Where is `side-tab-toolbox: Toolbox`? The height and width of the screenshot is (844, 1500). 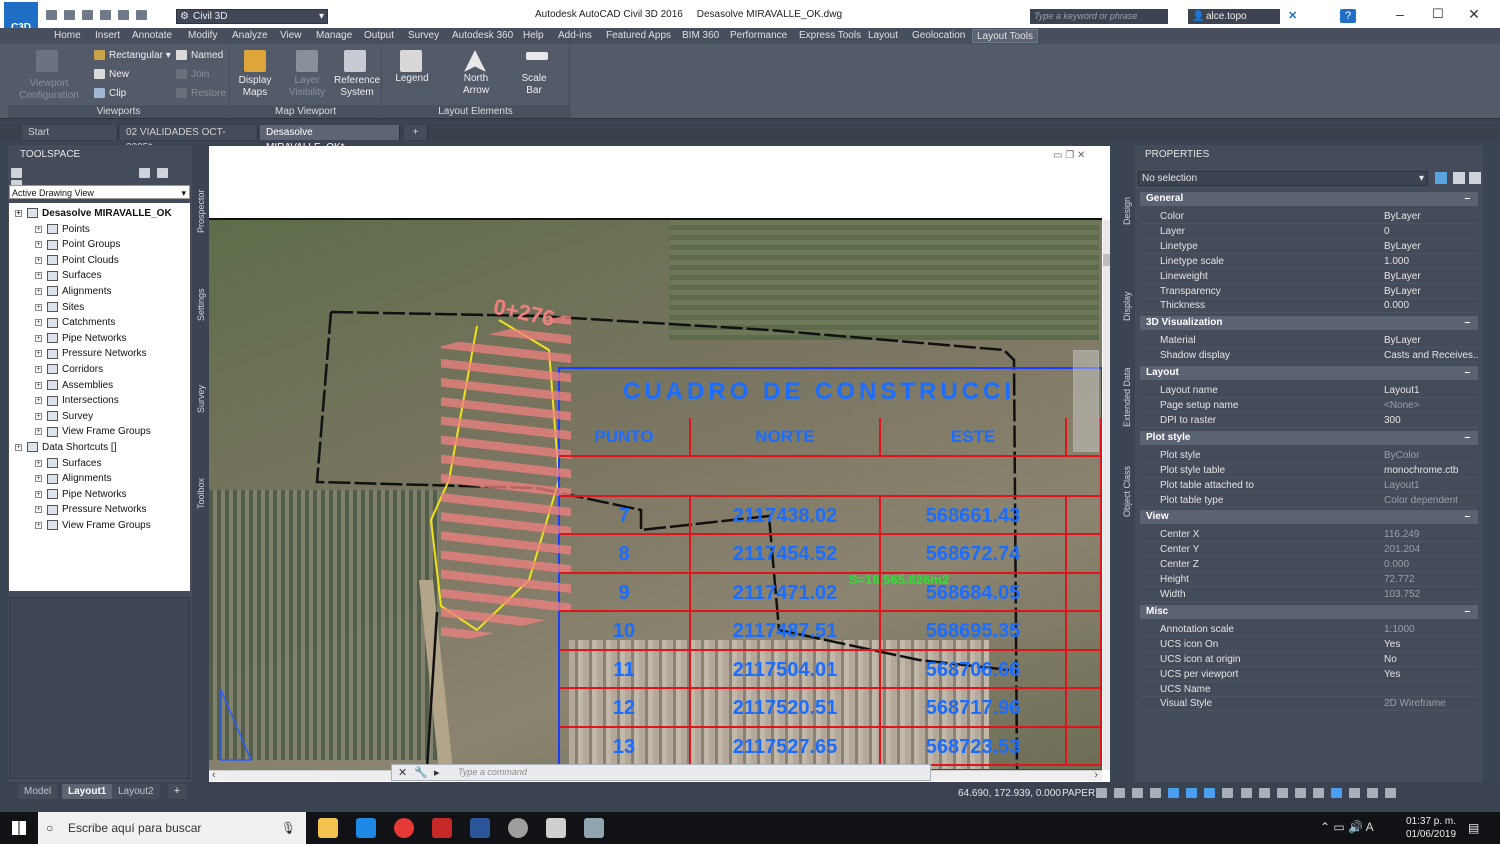
side-tab-toolbox: Toolbox is located at coordinates (201, 493).